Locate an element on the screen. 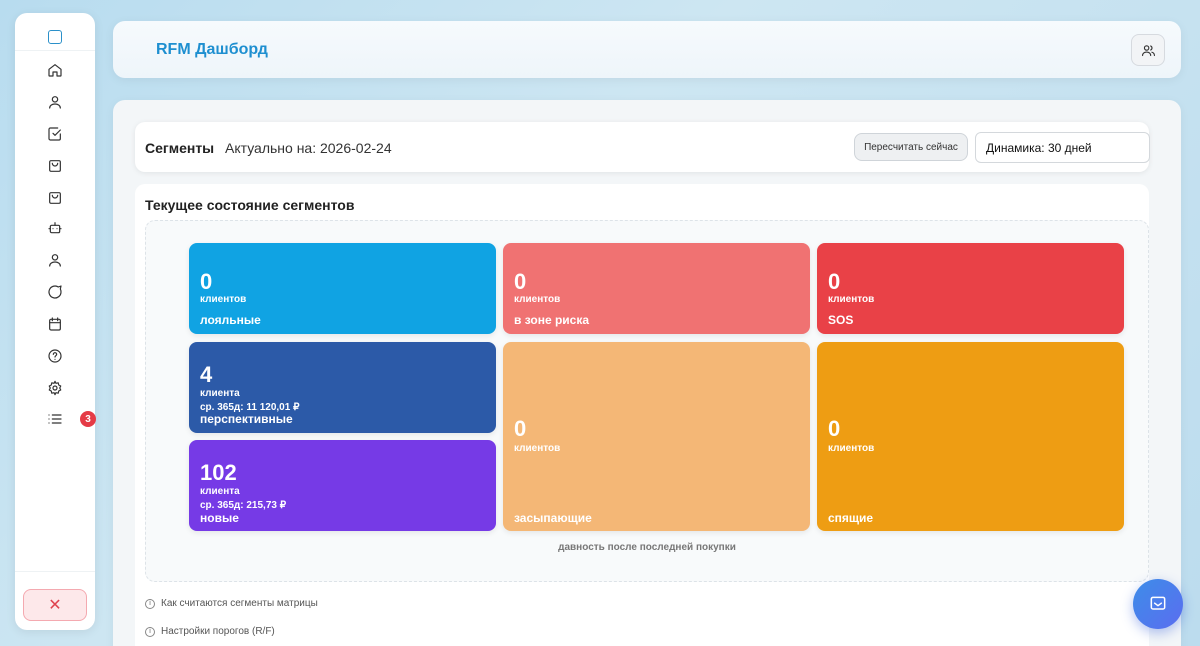 The width and height of the screenshot is (1200, 646). segment-tile-sleeping: 0 клиентов спящие is located at coordinates (970, 436).